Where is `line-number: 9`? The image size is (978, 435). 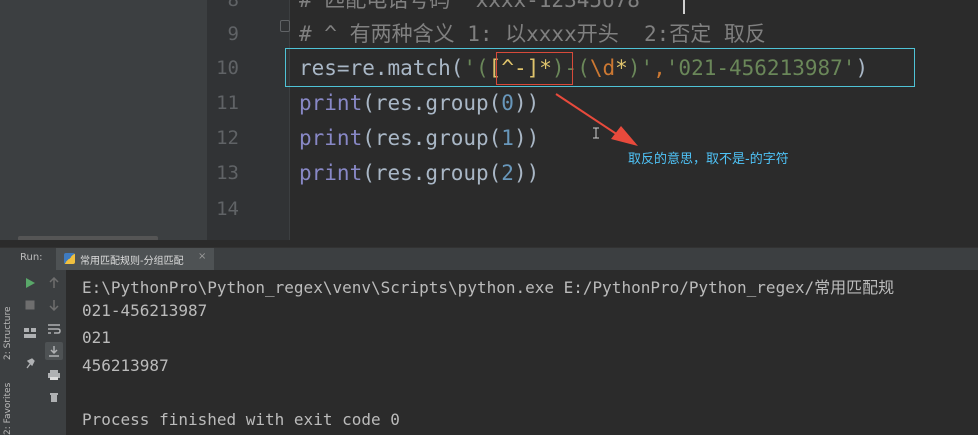 line-number: 9 is located at coordinates (233, 34).